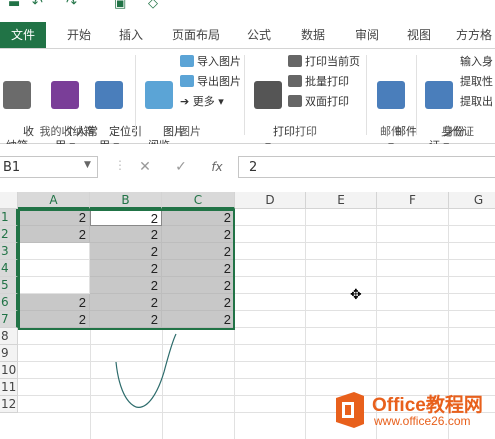 This screenshot has width=495, height=439. What do you see at coordinates (476, 82) in the screenshot?
I see `extract-gender-button: 提取性` at bounding box center [476, 82].